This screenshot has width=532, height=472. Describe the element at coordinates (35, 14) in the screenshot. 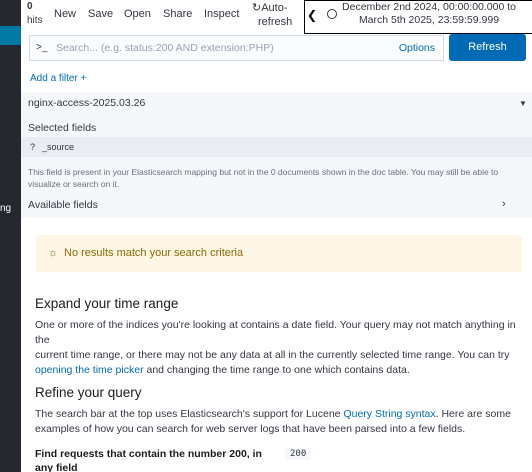

I see `hits-counter: 0 hits` at that location.